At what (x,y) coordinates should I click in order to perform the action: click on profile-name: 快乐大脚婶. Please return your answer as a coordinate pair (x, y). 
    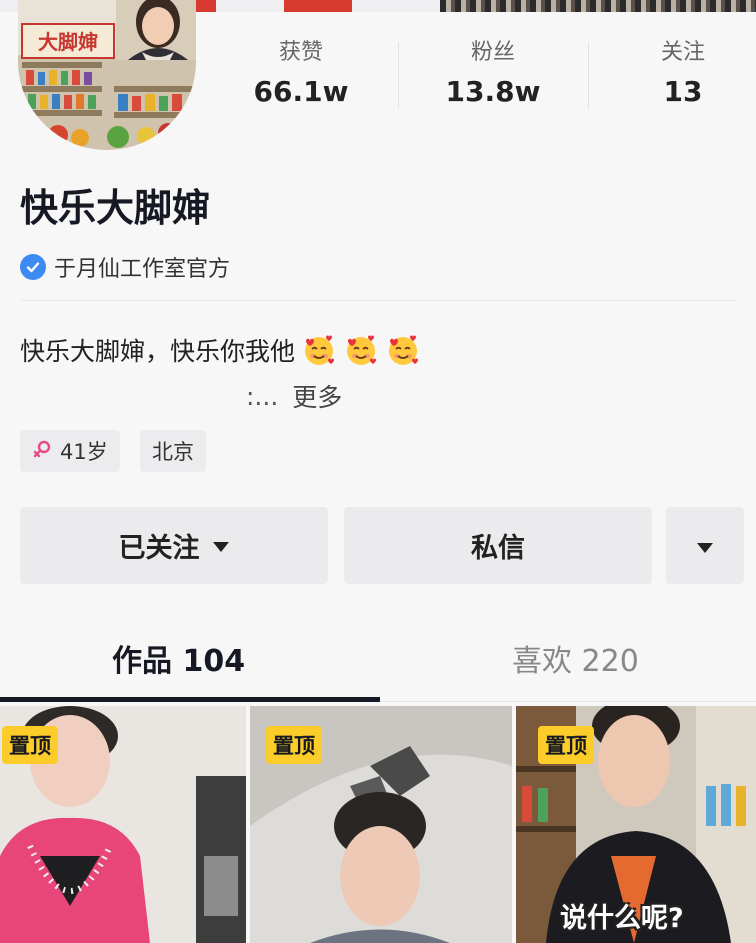
    Looking at the image, I should click on (115, 208).